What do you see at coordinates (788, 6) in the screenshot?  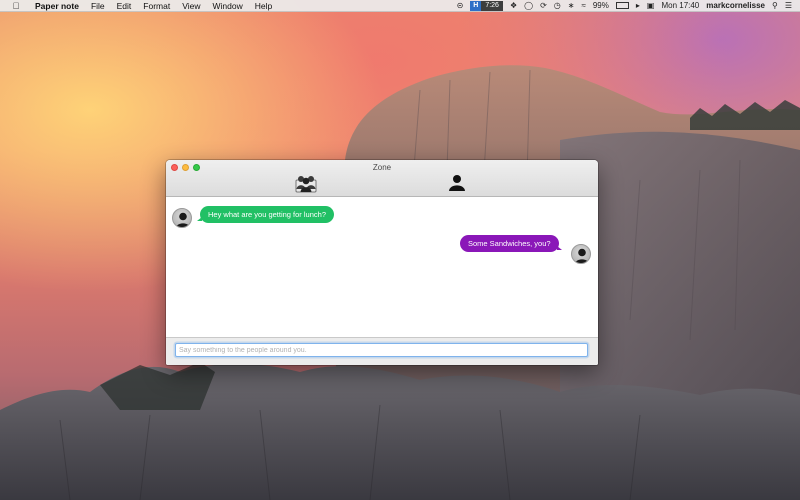 I see `notification-center-icon: ☰` at bounding box center [788, 6].